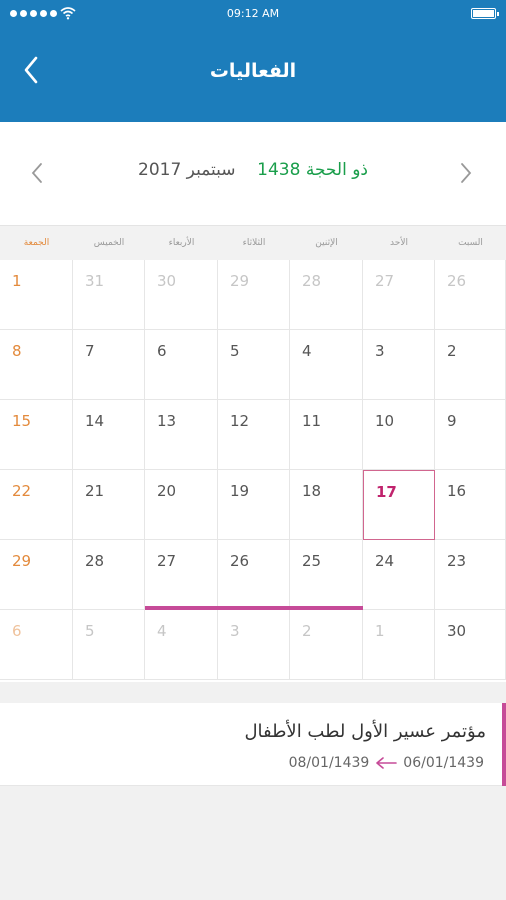  What do you see at coordinates (399, 435) in the screenshot?
I see `calendar-day: 10` at bounding box center [399, 435].